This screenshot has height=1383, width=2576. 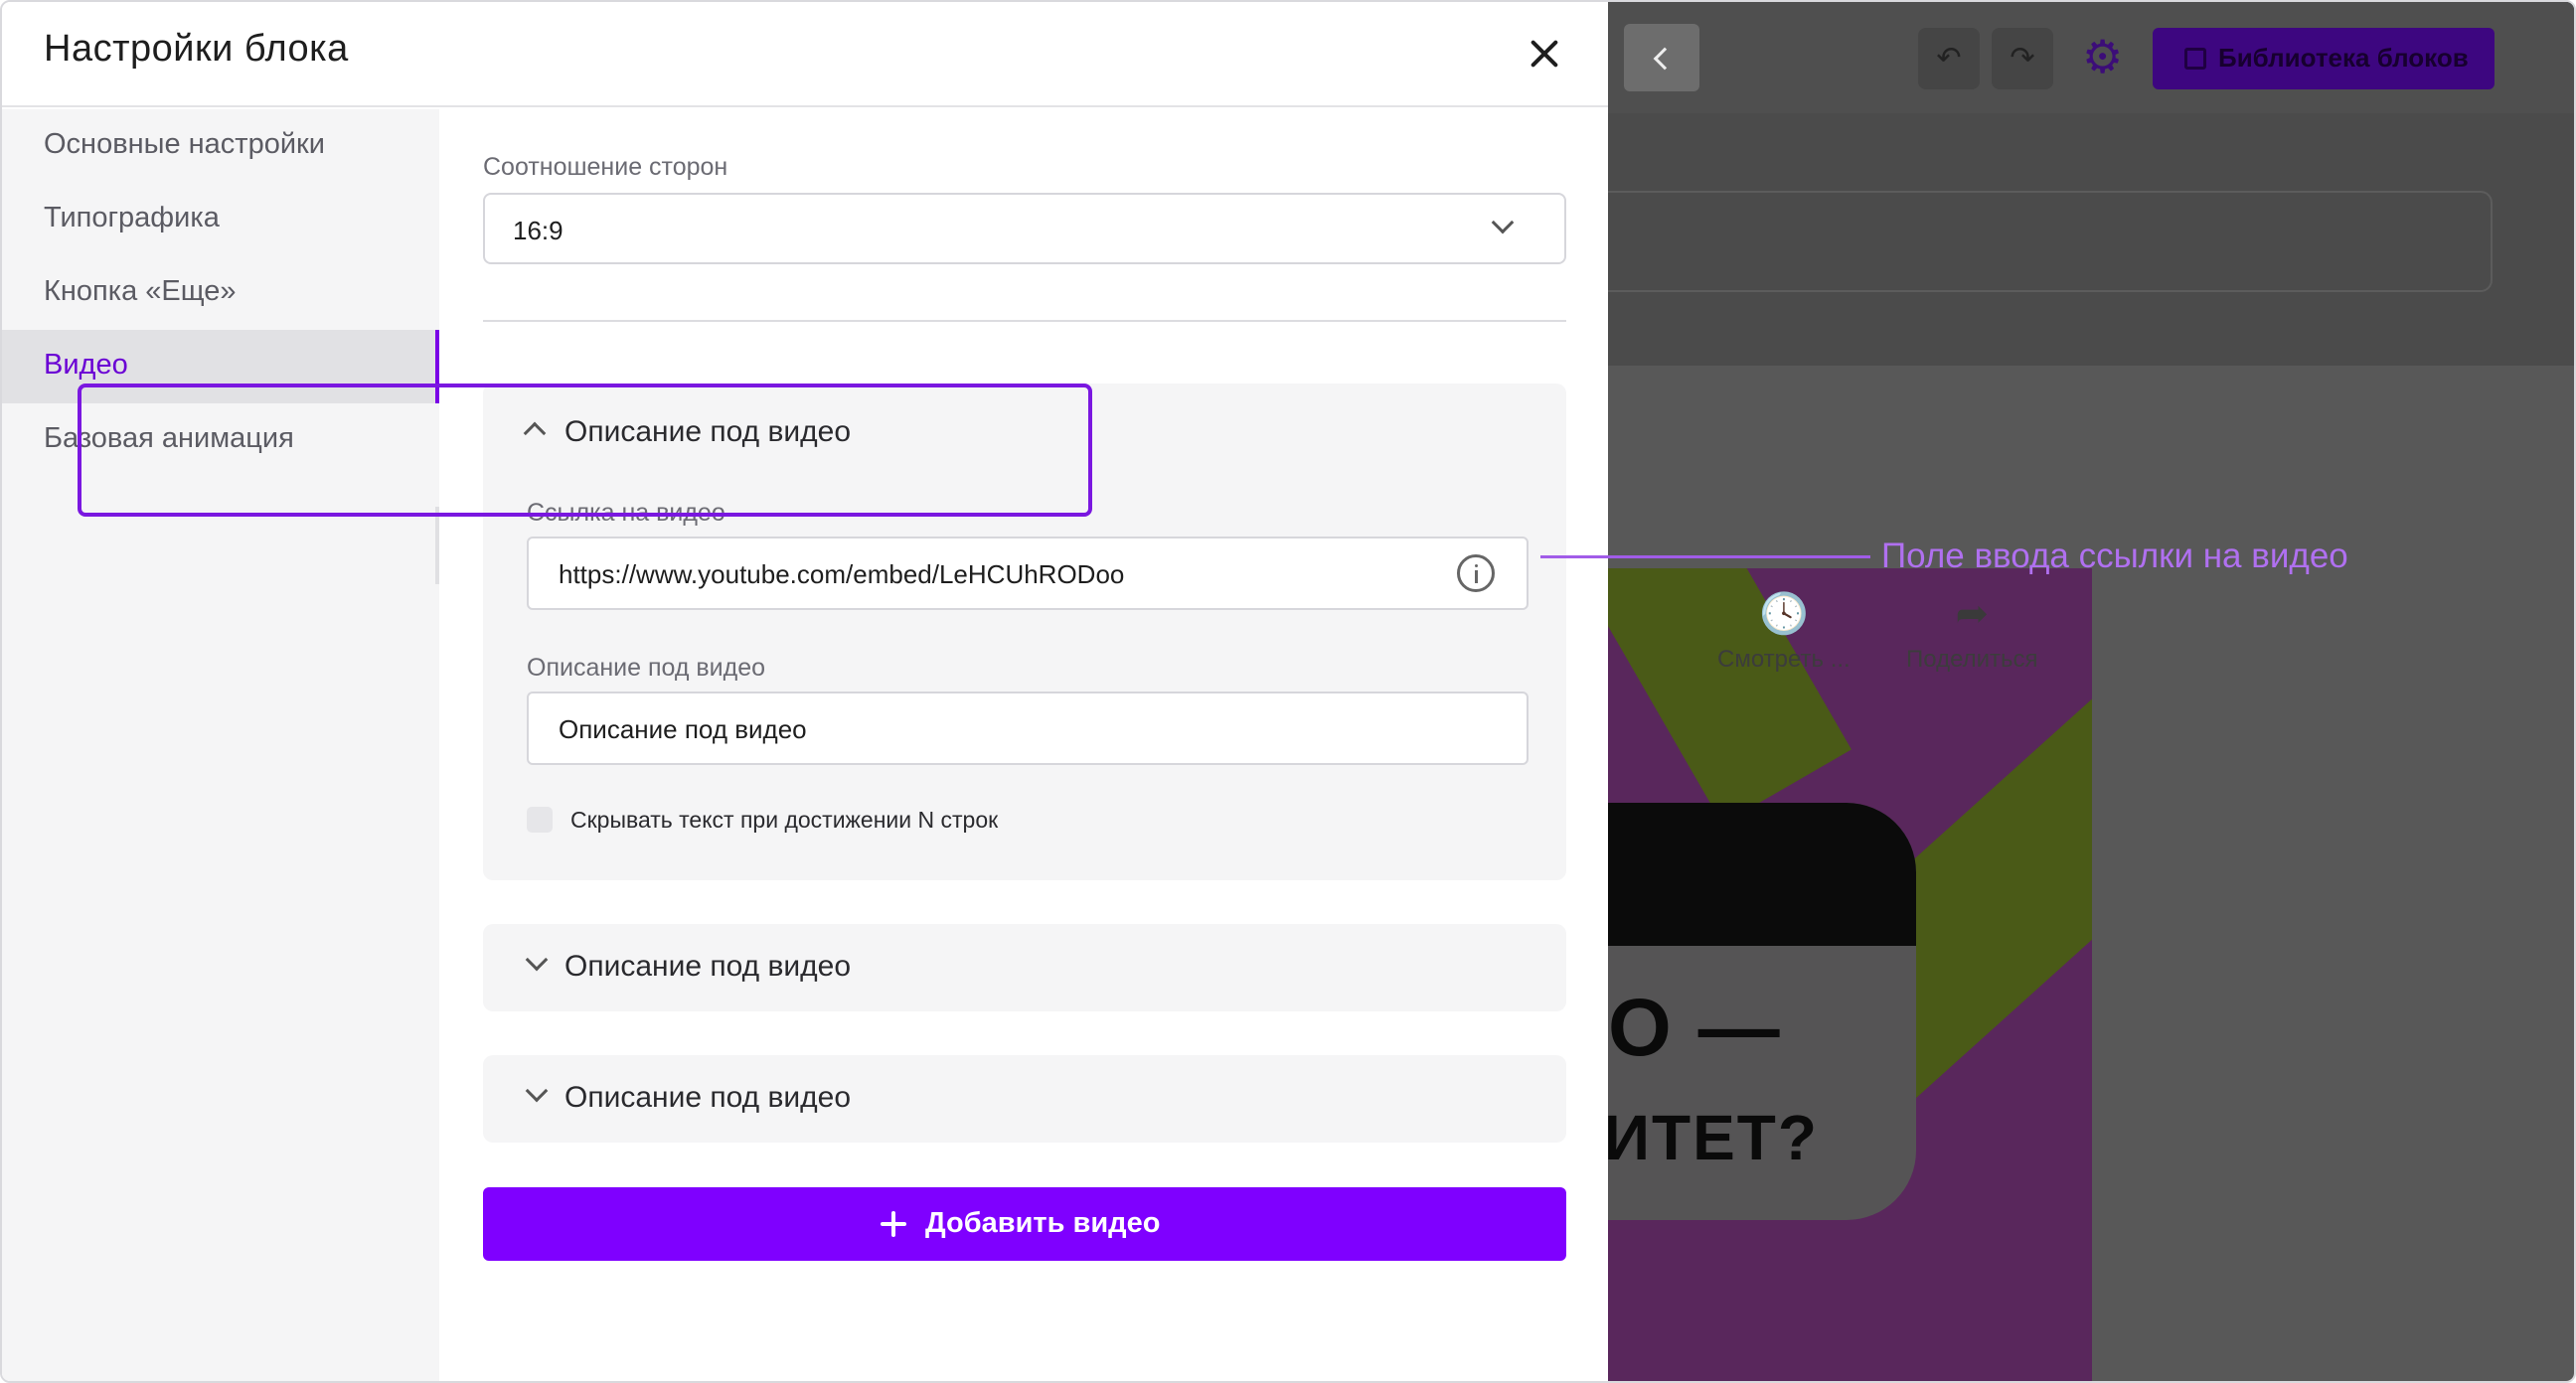 What do you see at coordinates (2114, 556) in the screenshot?
I see `callout-text: Поле ввода ссылки на видео` at bounding box center [2114, 556].